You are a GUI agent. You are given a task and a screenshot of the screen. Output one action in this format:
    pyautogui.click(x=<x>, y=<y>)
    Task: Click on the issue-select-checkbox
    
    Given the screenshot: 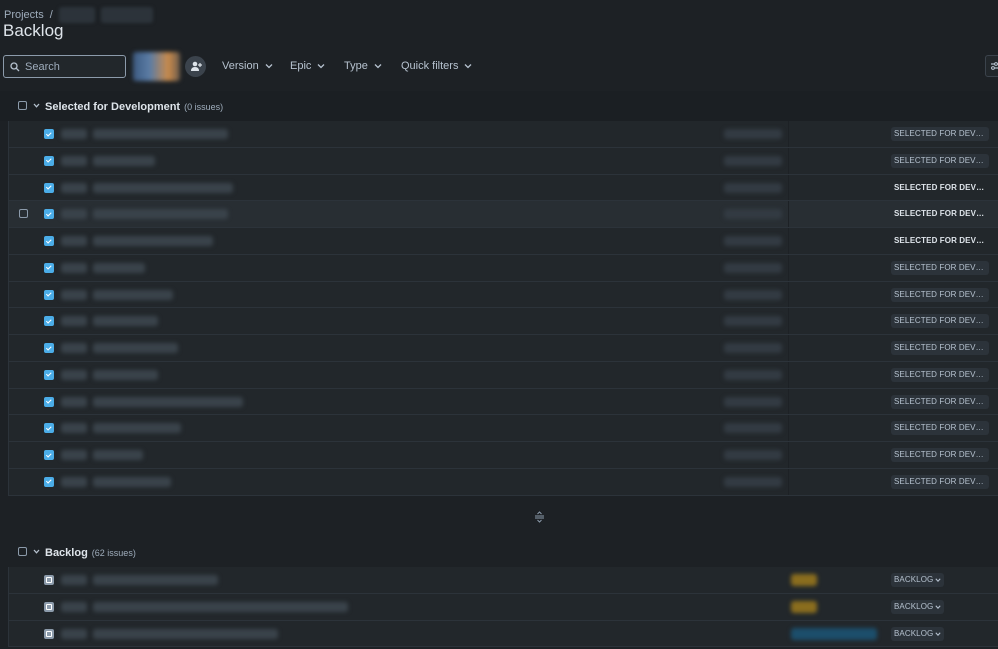 What is the action you would take?
    pyautogui.click(x=23, y=214)
    